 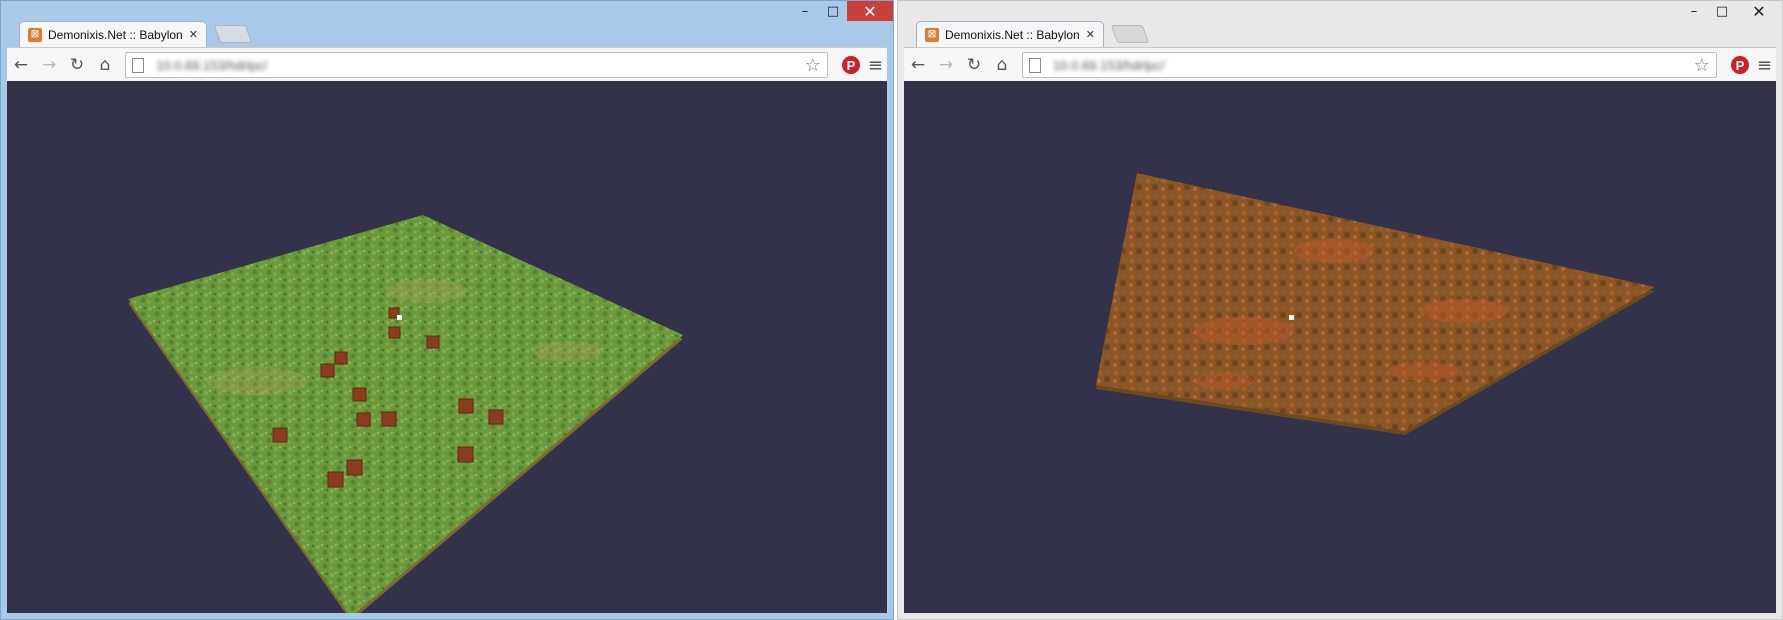 I want to click on dirt-scene, so click(x=1375, y=304).